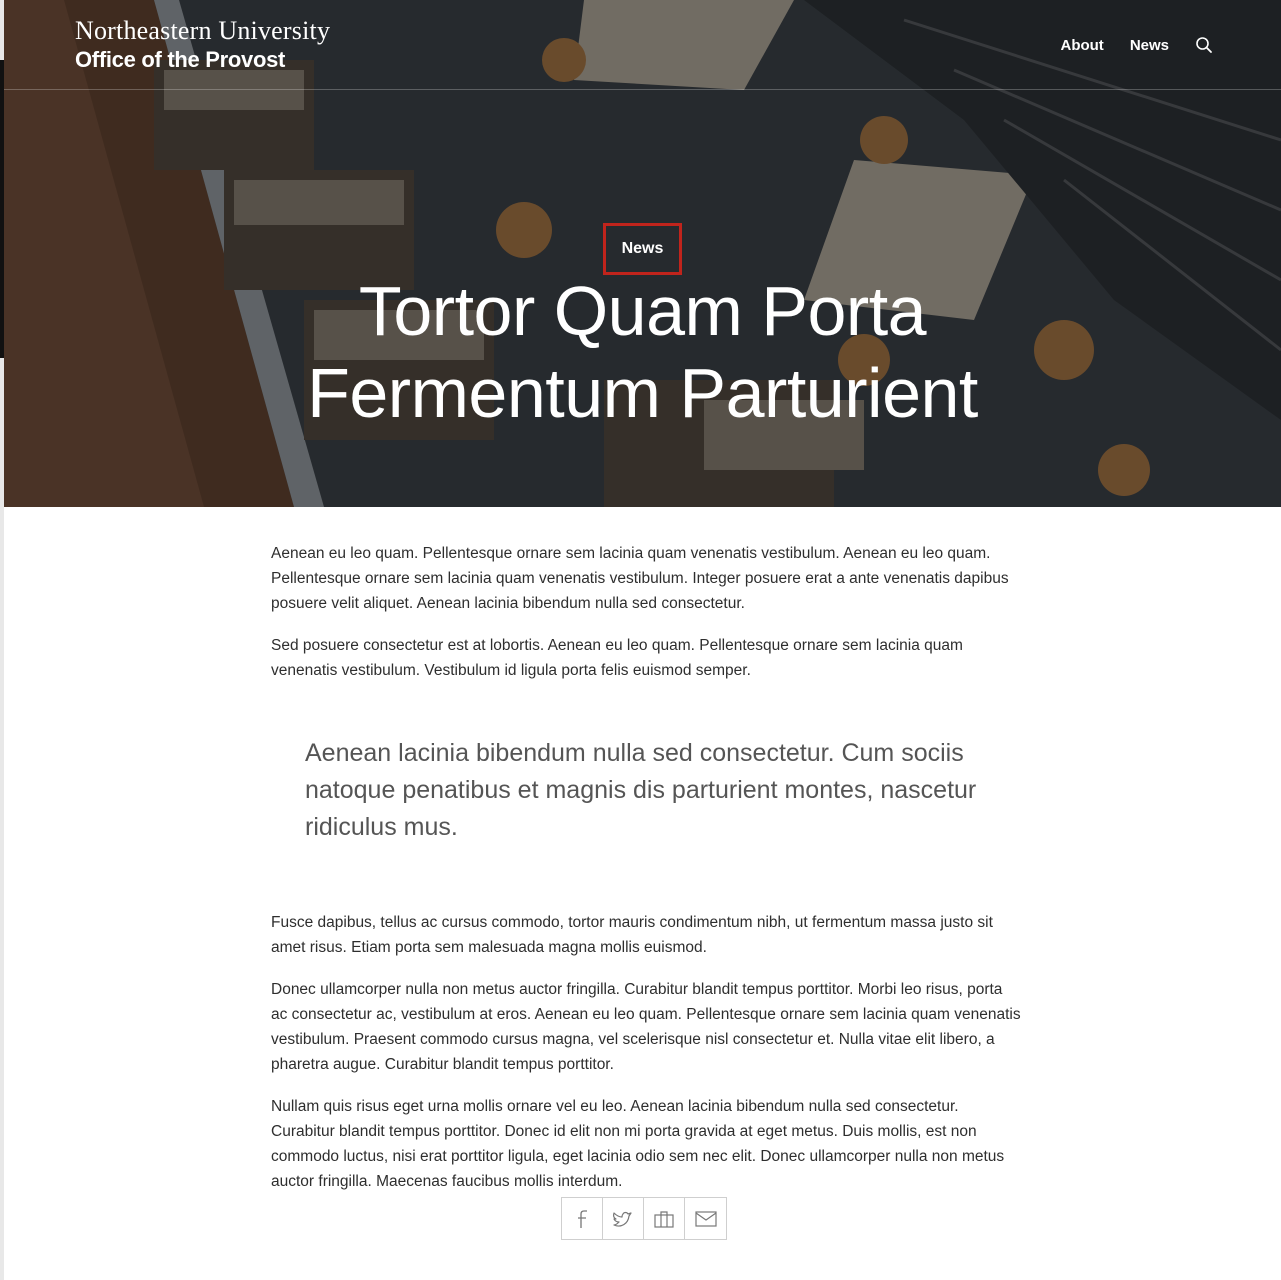  Describe the element at coordinates (1204, 45) in the screenshot. I see `search-icon` at that location.